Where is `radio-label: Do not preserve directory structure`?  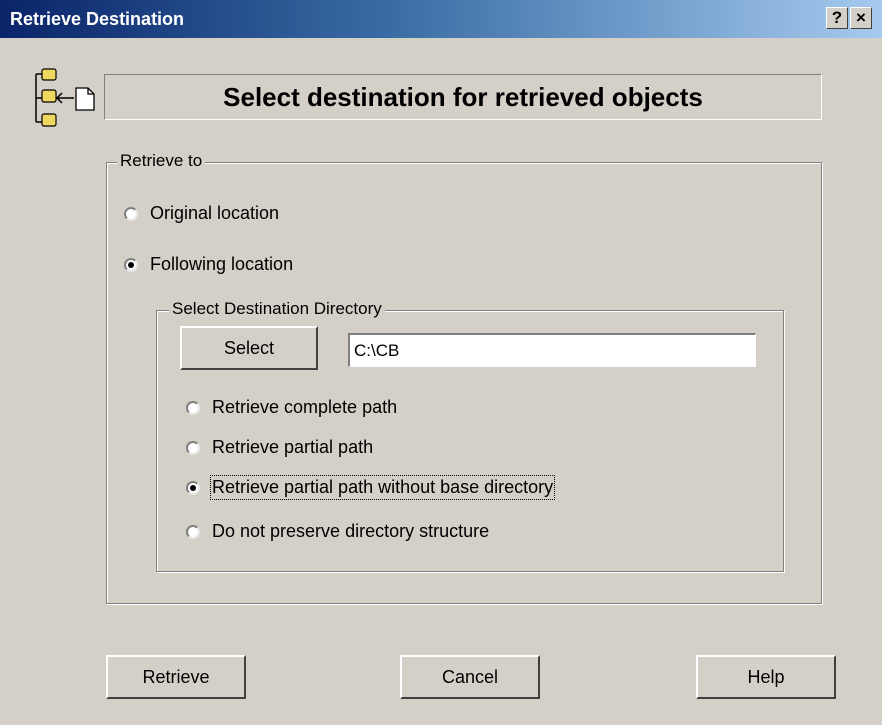 radio-label: Do not preserve directory structure is located at coordinates (351, 531).